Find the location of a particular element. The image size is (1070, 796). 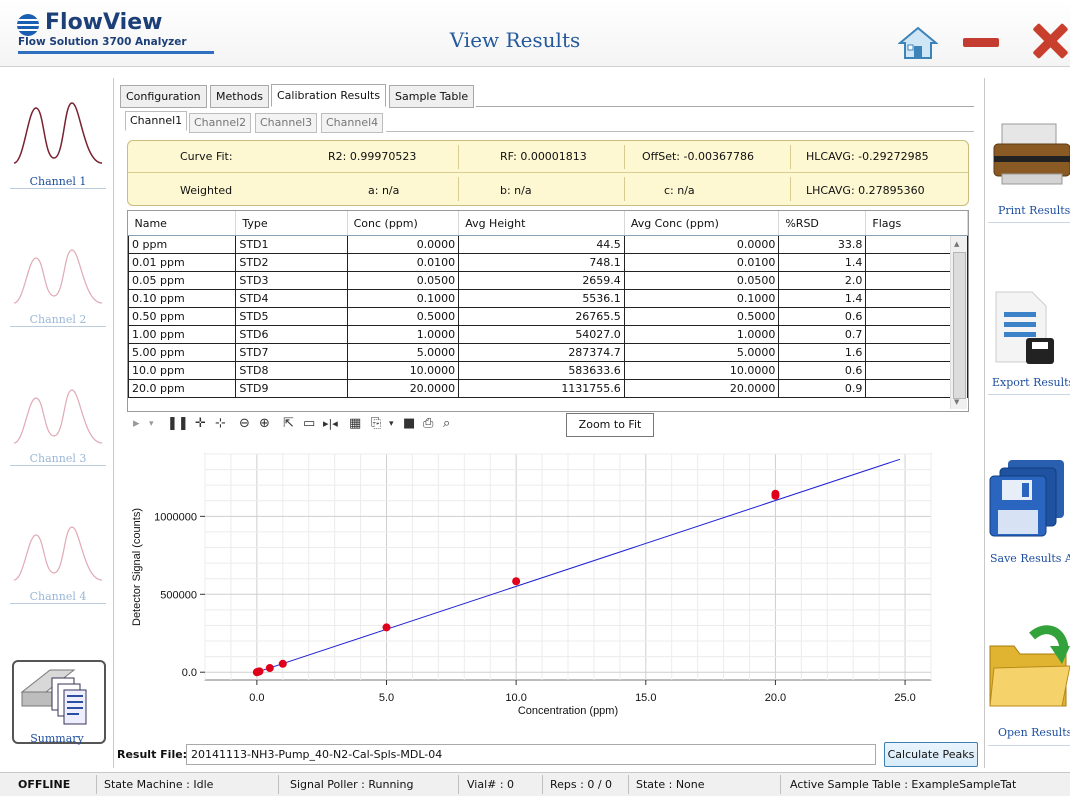

table-row: 0 ppm STD1 0.0000 44.5 0.0000 33.8 is located at coordinates (547, 244).